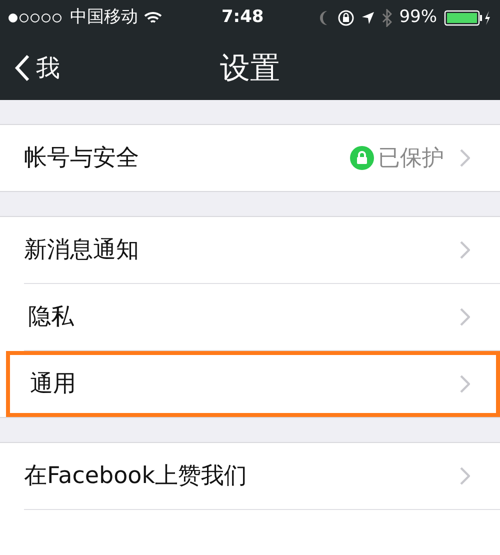 The image size is (500, 555). What do you see at coordinates (253, 384) in the screenshot?
I see `settings-row: 通用` at bounding box center [253, 384].